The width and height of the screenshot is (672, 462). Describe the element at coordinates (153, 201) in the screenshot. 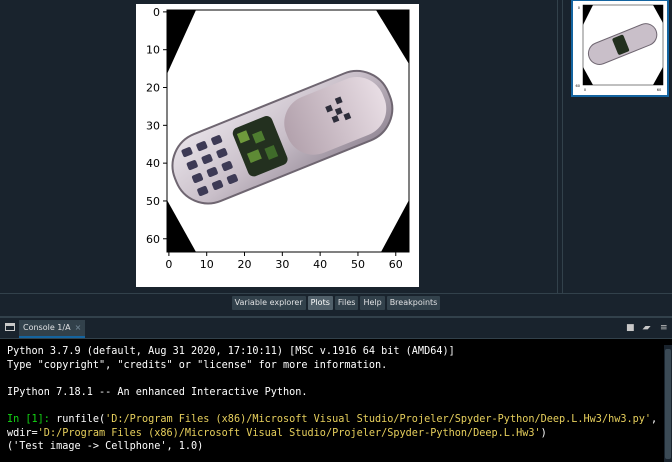

I see `y-tick-label: 50` at that location.